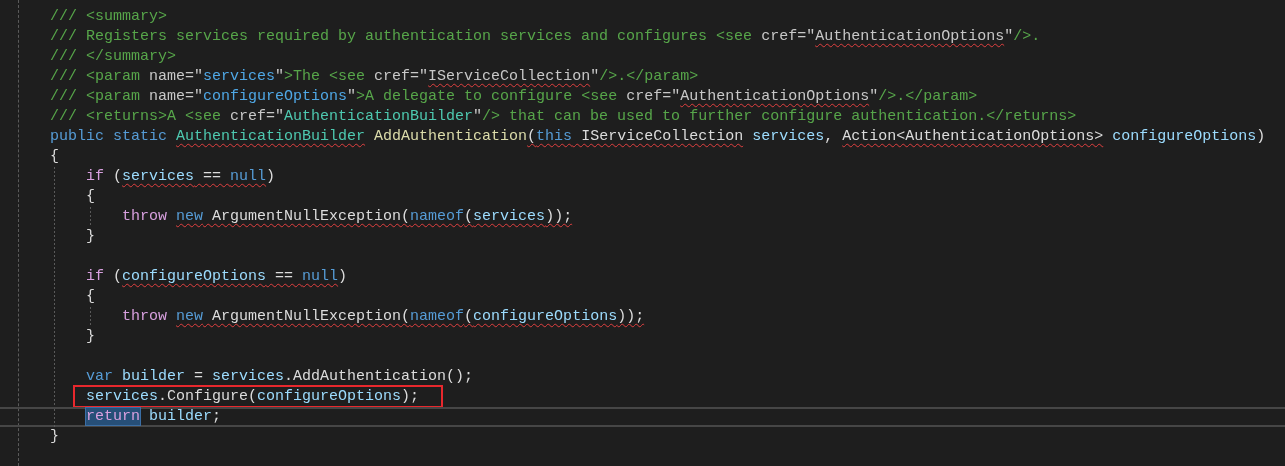  I want to click on code-line: /// Registers services required by authentication services and configures <see cref="AuthenticationOptions"/>., so click(545, 36).